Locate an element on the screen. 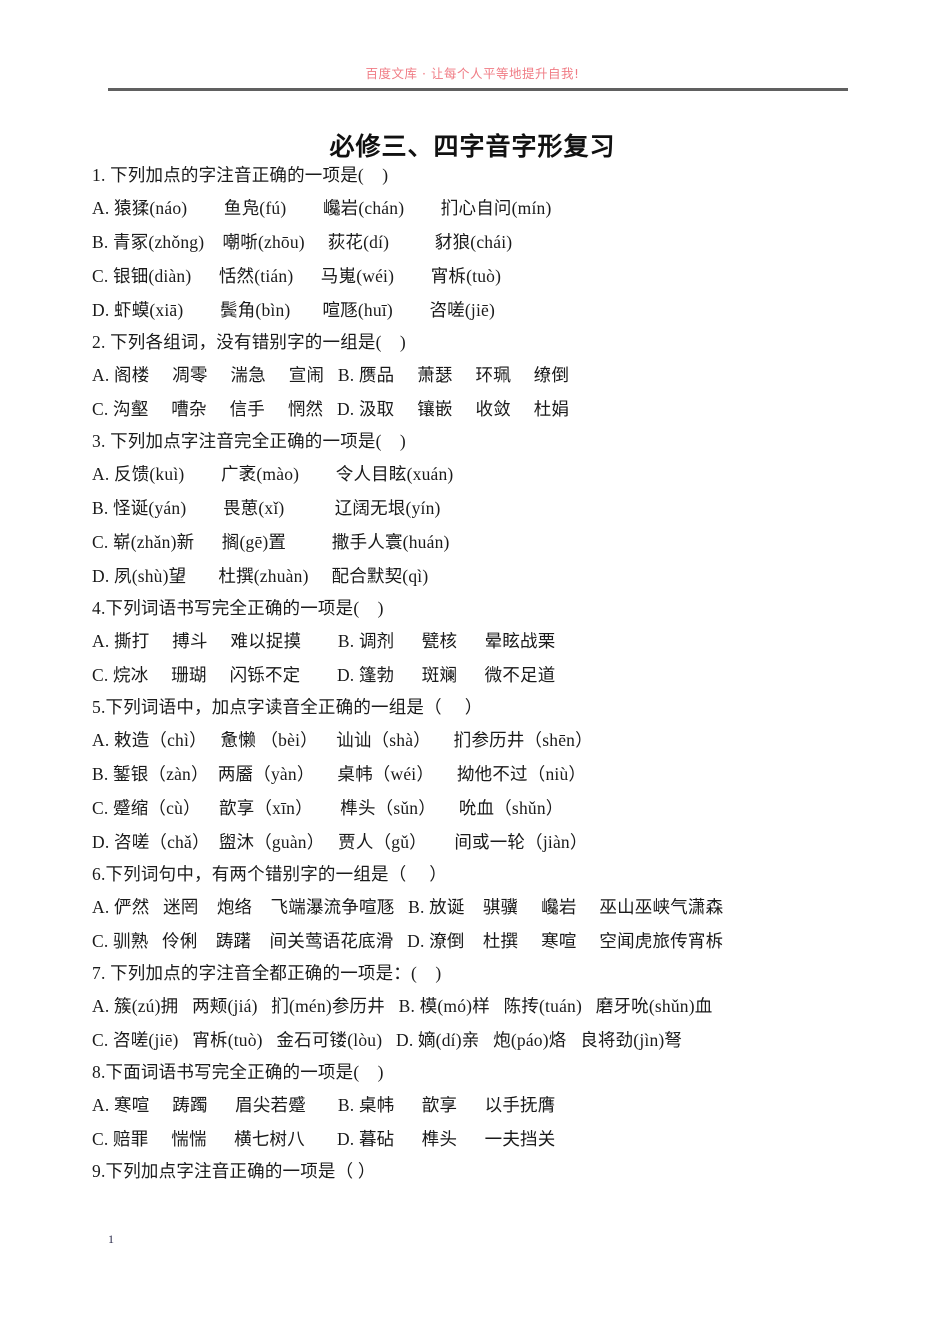 The height and width of the screenshot is (1336, 945). option-line: C. 沟壑 嘈杂 信手 惘然 D. 汲取 镶嵌 收敛 杜娟 is located at coordinates (331, 409).